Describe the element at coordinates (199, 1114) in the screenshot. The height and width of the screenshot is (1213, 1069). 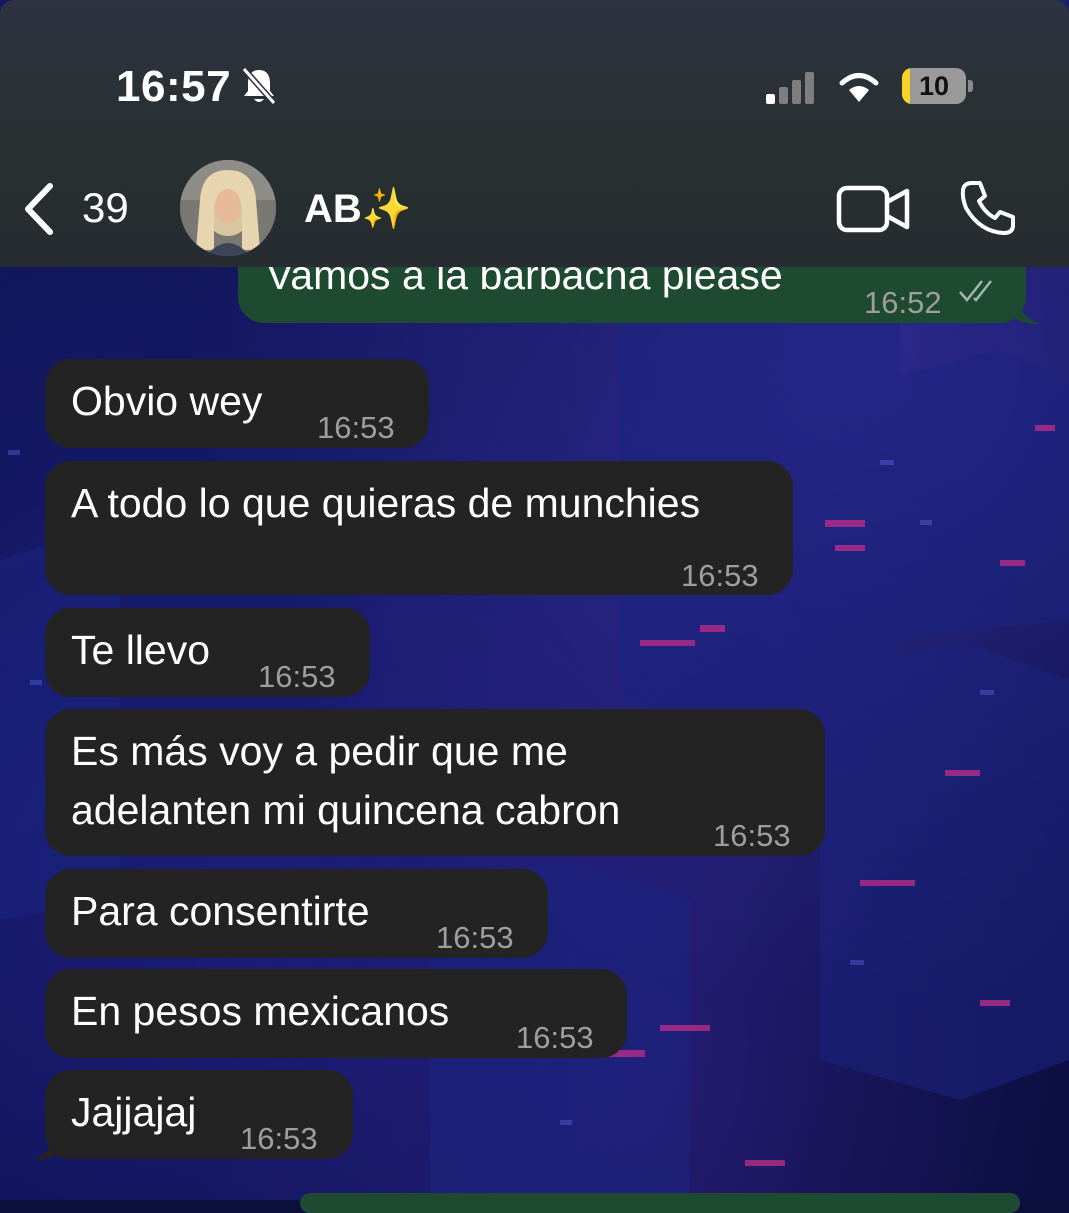
I see `message-incoming: Jajjajaj 16:53` at that location.